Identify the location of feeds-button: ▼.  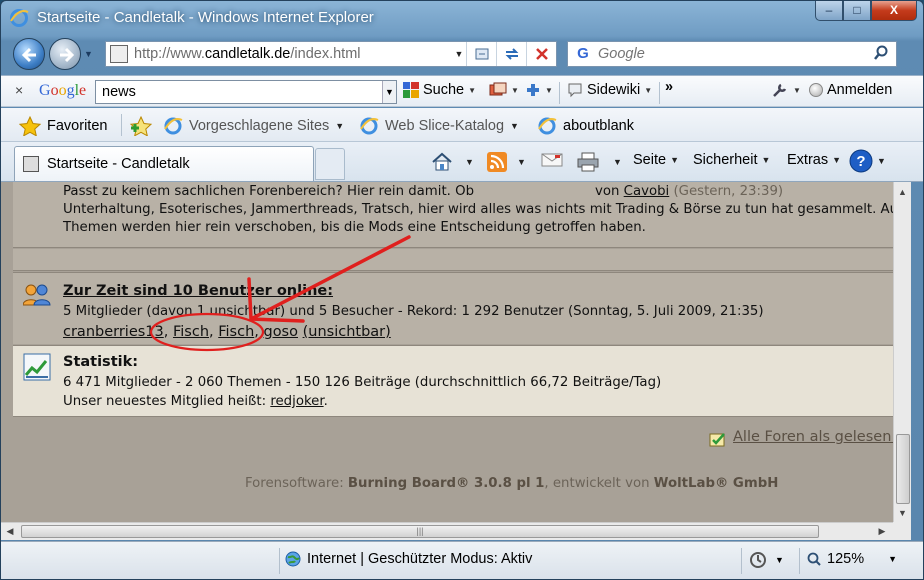
(506, 162).